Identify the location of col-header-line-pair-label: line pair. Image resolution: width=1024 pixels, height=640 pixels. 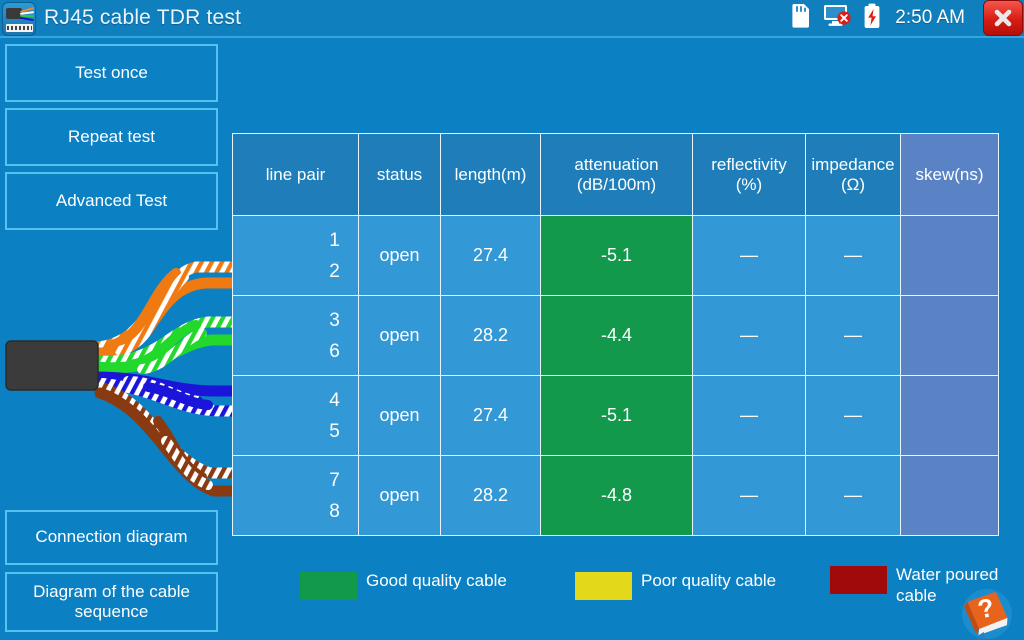
(295, 174).